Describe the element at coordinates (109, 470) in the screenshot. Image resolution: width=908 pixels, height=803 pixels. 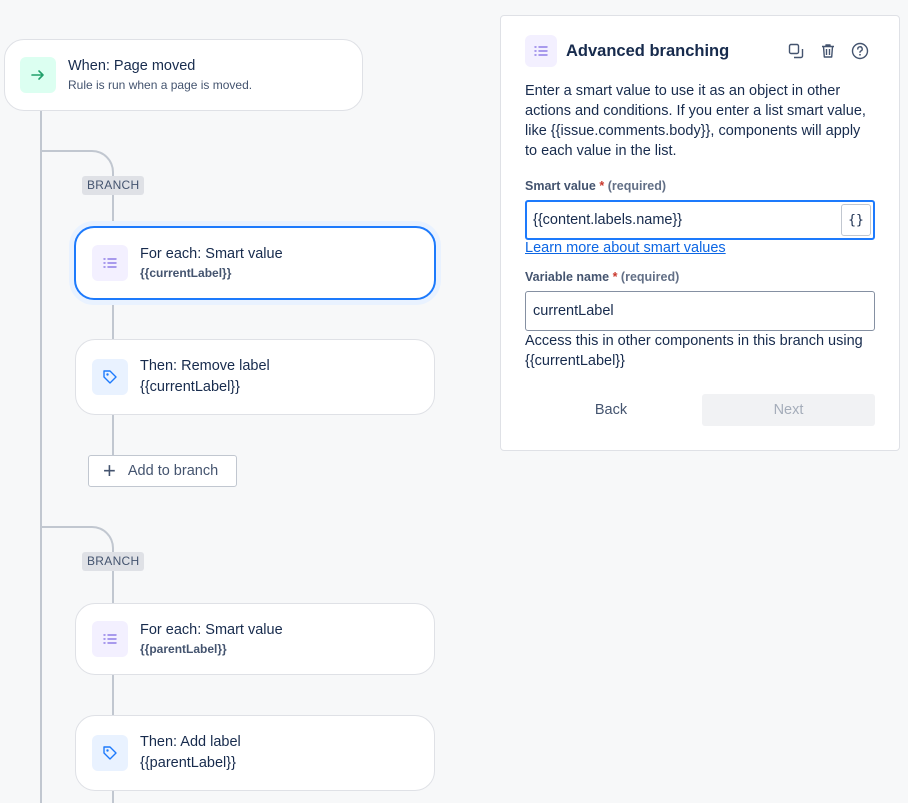
I see `plus-icon: +` at that location.